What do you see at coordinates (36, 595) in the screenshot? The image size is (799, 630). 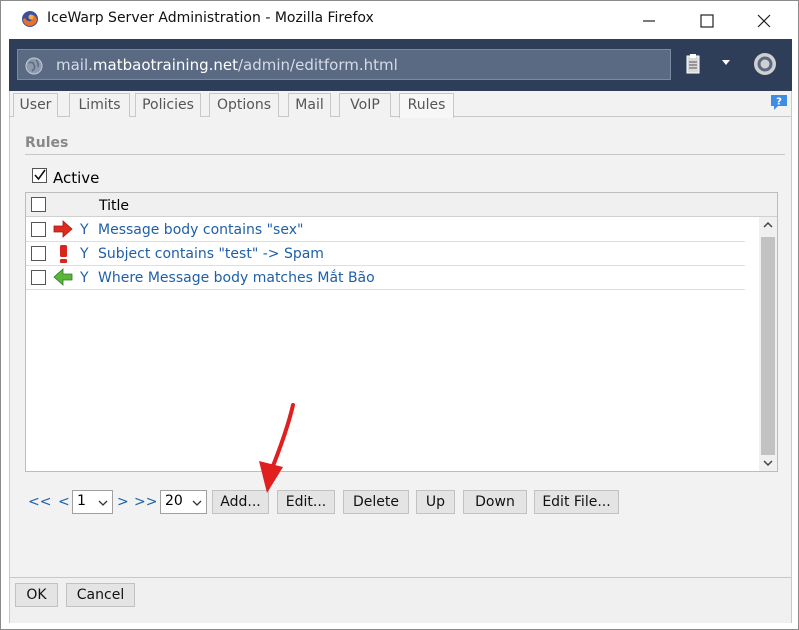 I see `ok-button: OK` at bounding box center [36, 595].